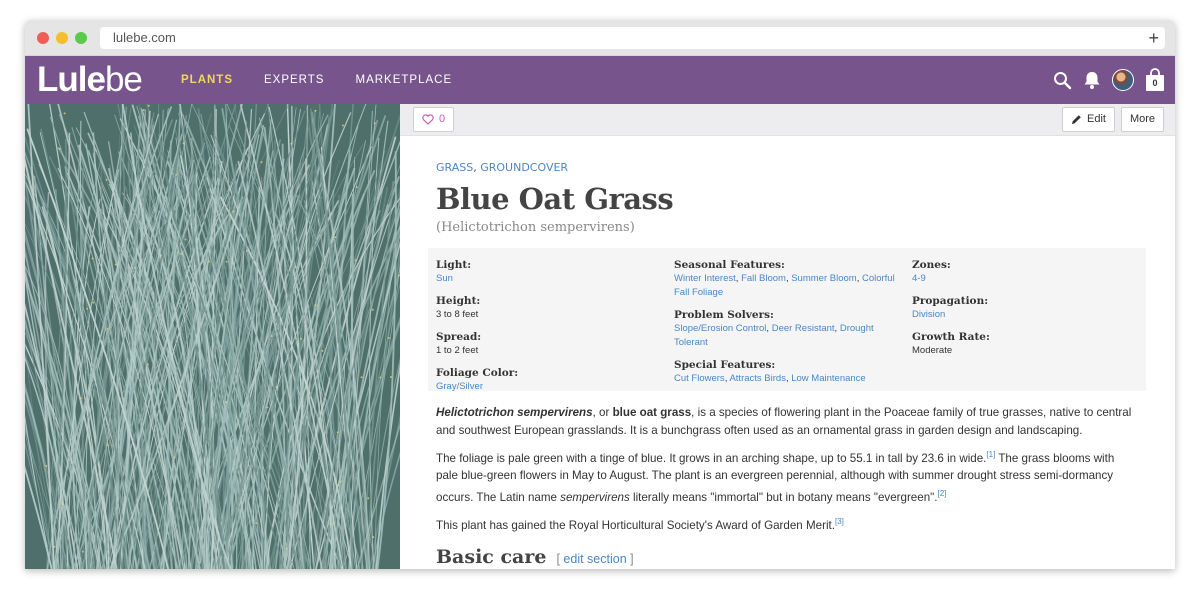 This screenshot has height=600, width=1197. Describe the element at coordinates (444, 278) in the screenshot. I see `light-value-link: Sun` at that location.